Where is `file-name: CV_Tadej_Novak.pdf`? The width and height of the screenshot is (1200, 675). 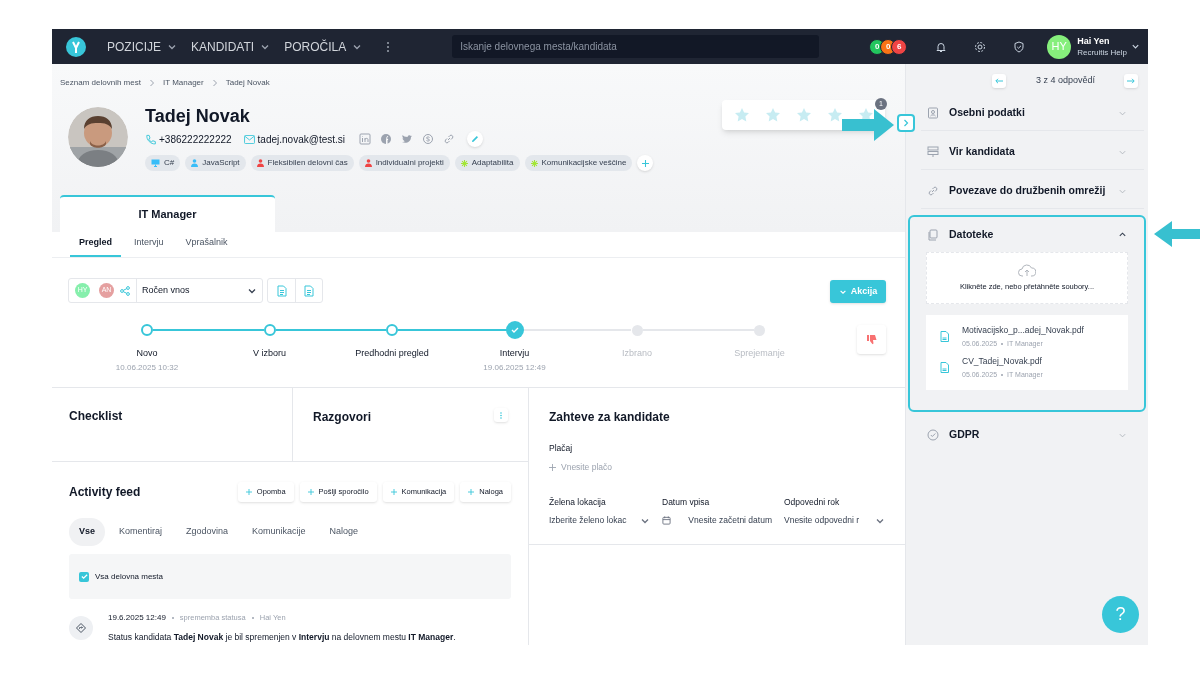 file-name: CV_Tadej_Novak.pdf is located at coordinates (1002, 361).